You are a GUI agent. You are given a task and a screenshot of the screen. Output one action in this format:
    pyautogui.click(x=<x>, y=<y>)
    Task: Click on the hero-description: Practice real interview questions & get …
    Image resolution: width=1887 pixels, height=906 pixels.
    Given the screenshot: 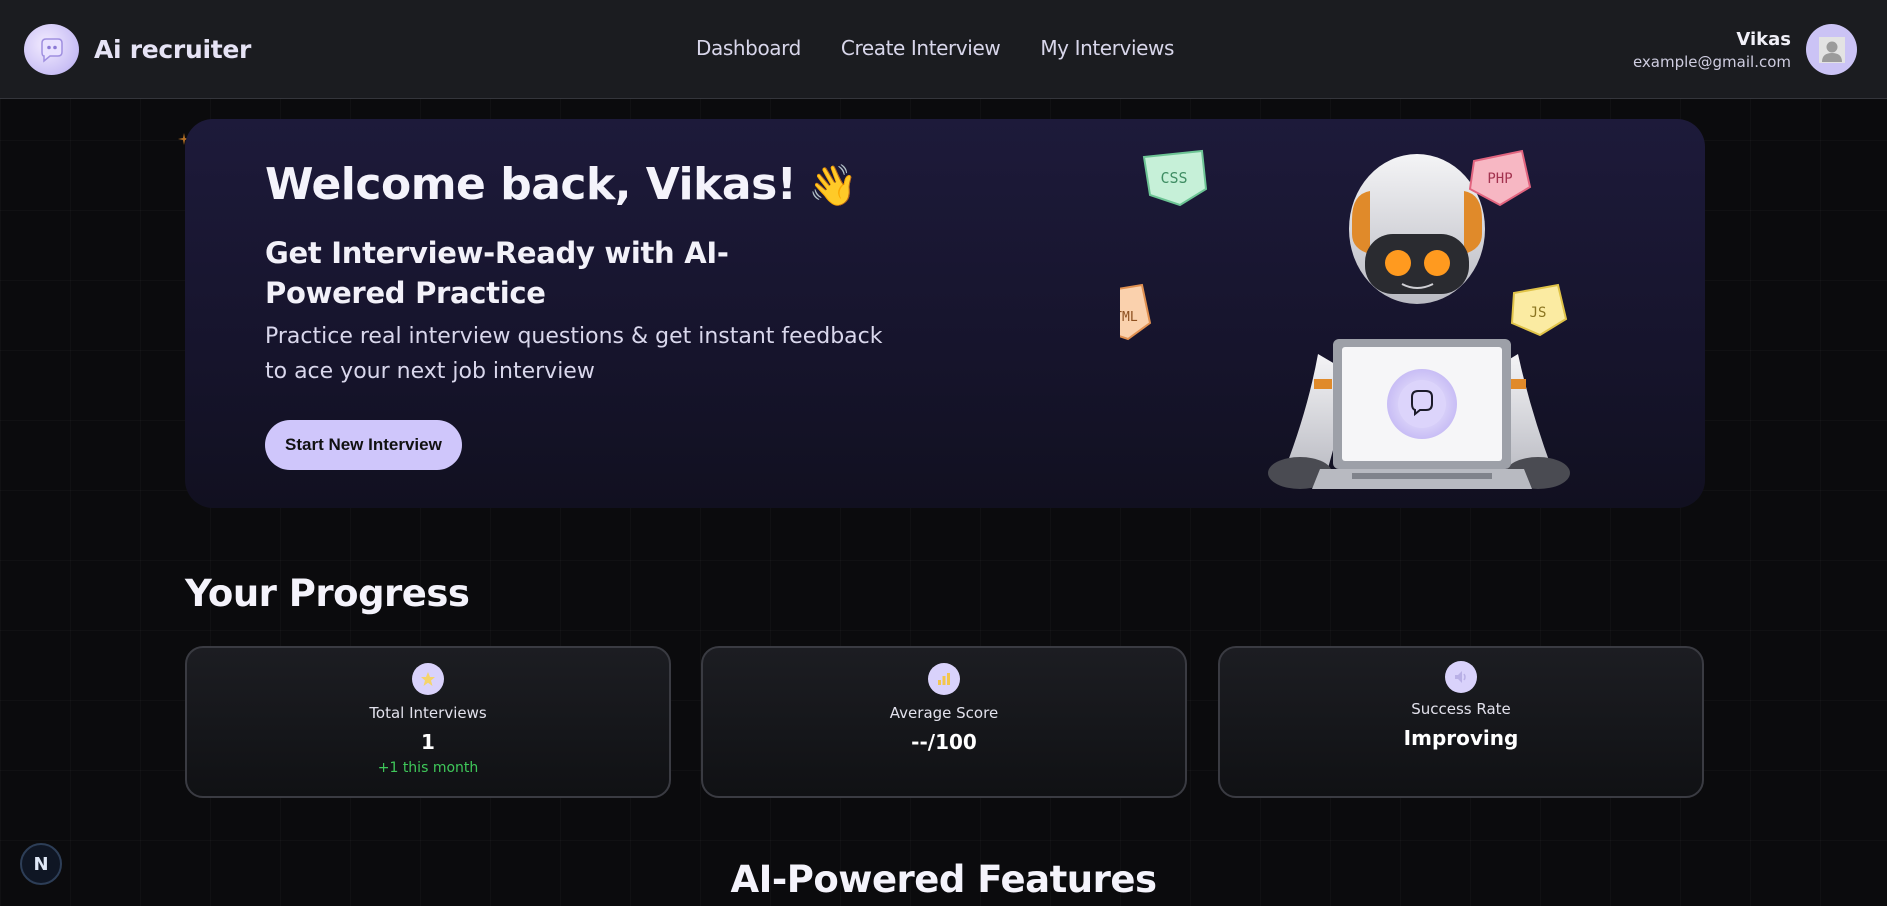 What is the action you would take?
    pyautogui.click(x=574, y=354)
    